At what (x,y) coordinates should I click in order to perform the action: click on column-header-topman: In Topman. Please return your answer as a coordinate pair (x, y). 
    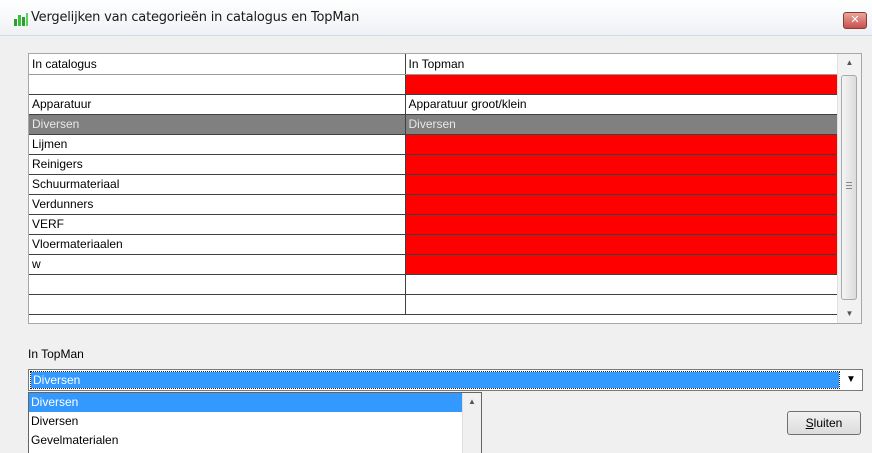
    Looking at the image, I should click on (622, 64).